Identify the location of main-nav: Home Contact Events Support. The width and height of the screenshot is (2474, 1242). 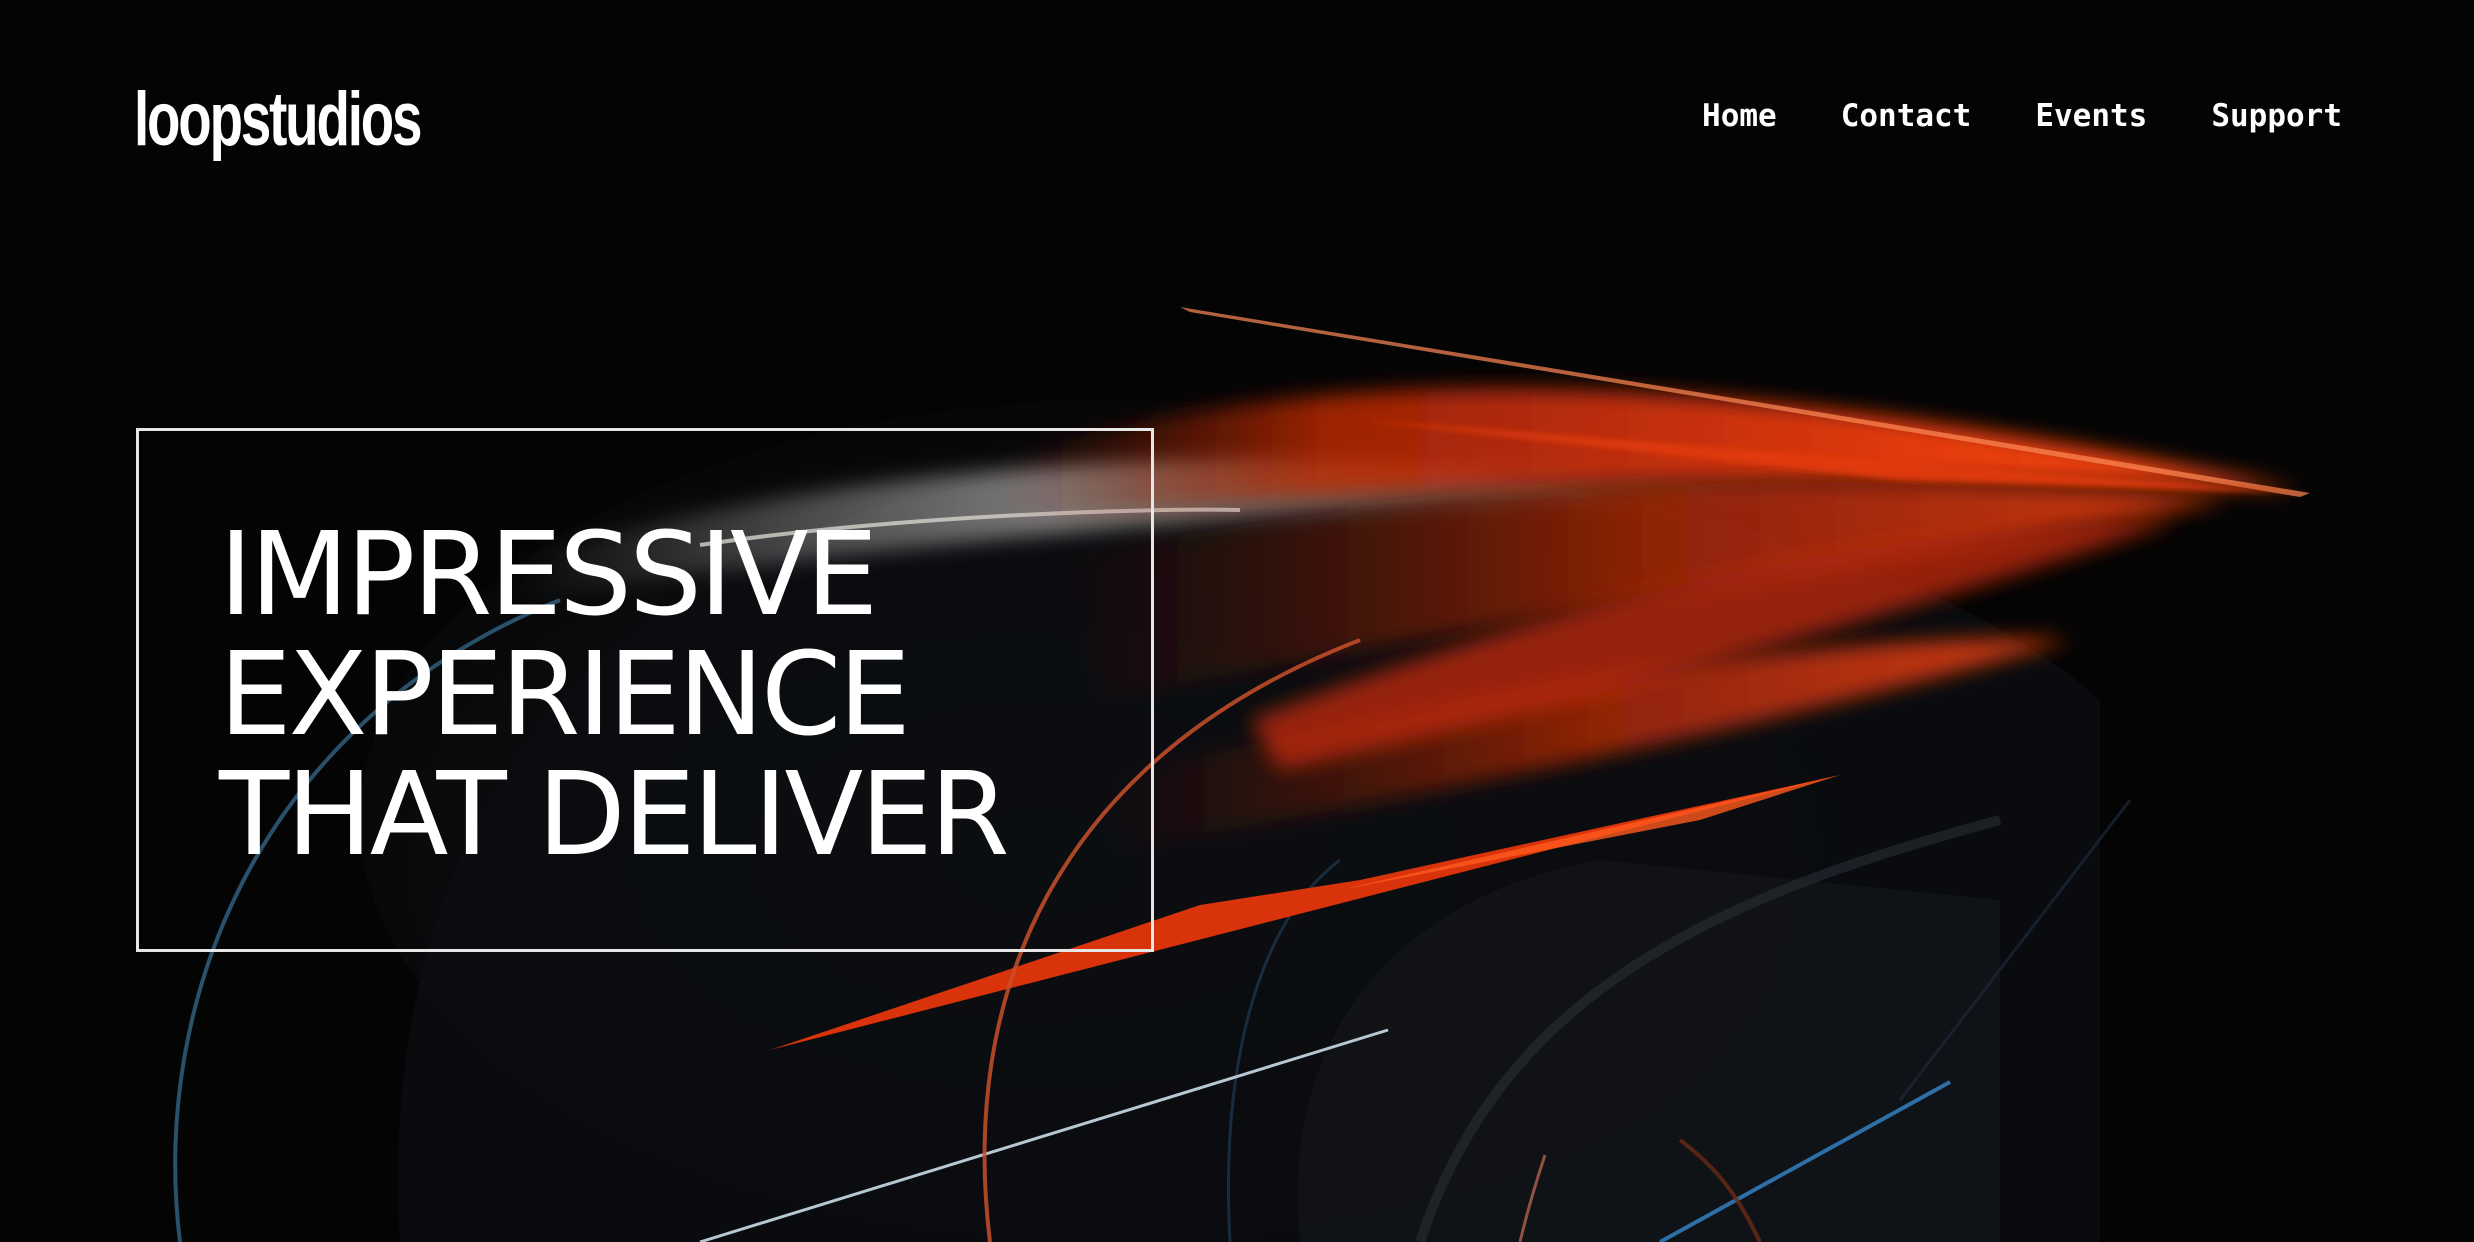
(2022, 116).